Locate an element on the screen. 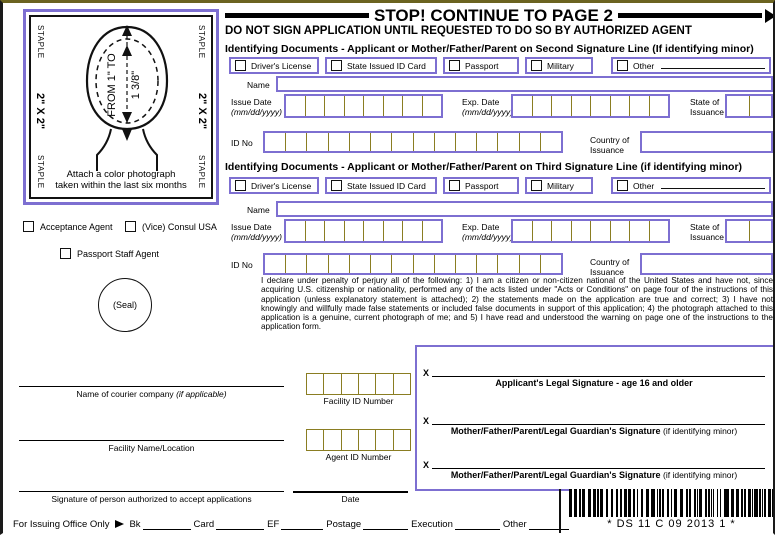 This screenshot has height=535, width=775. s2-checkbox-box-military is located at coordinates (536, 65).